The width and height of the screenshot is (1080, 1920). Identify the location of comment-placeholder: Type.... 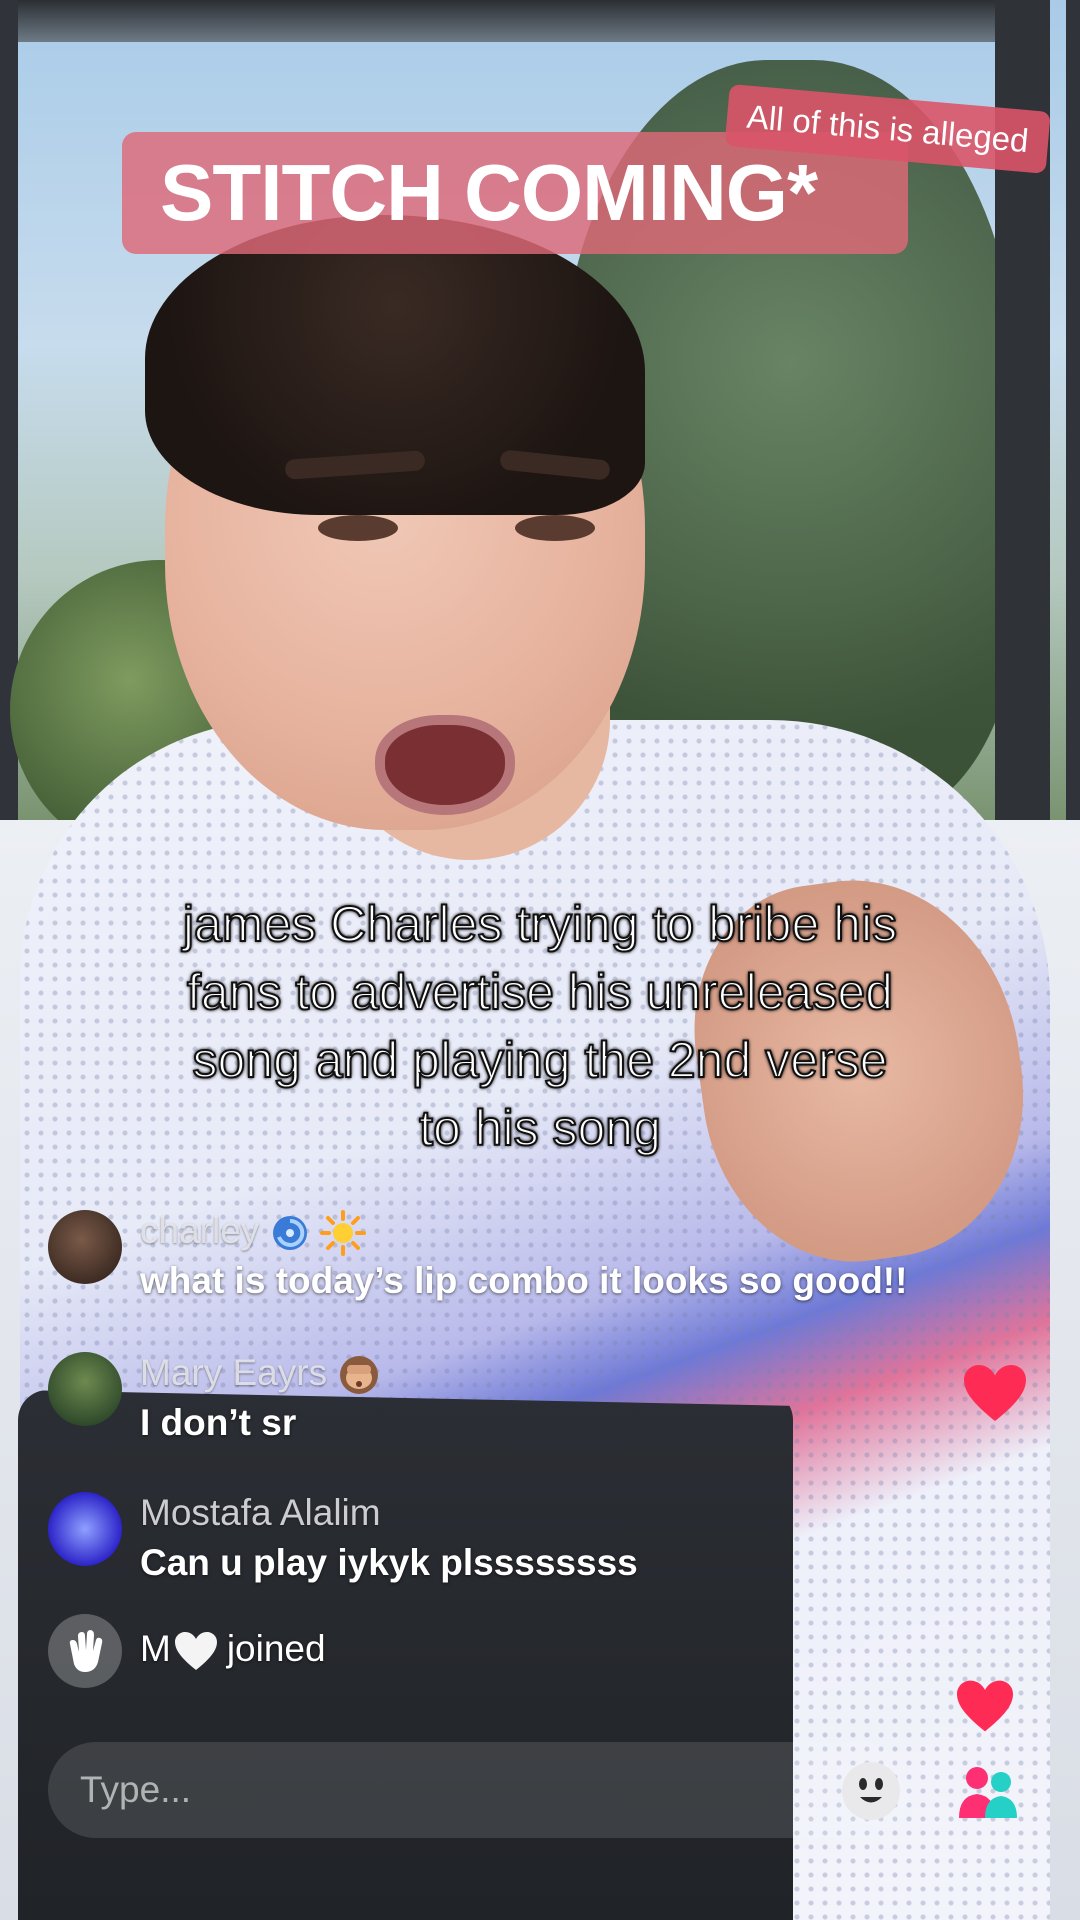
(136, 1789).